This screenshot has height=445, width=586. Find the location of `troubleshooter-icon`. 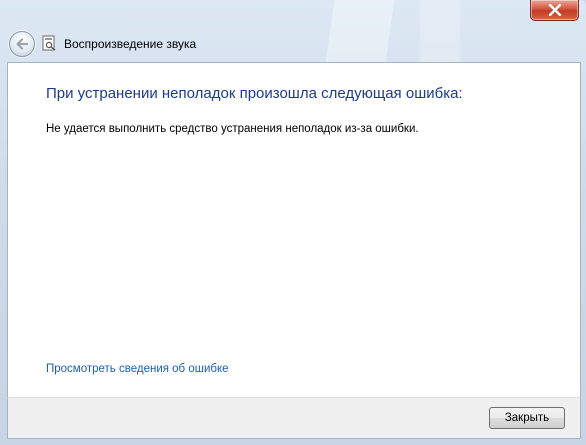

troubleshooter-icon is located at coordinates (49, 43).